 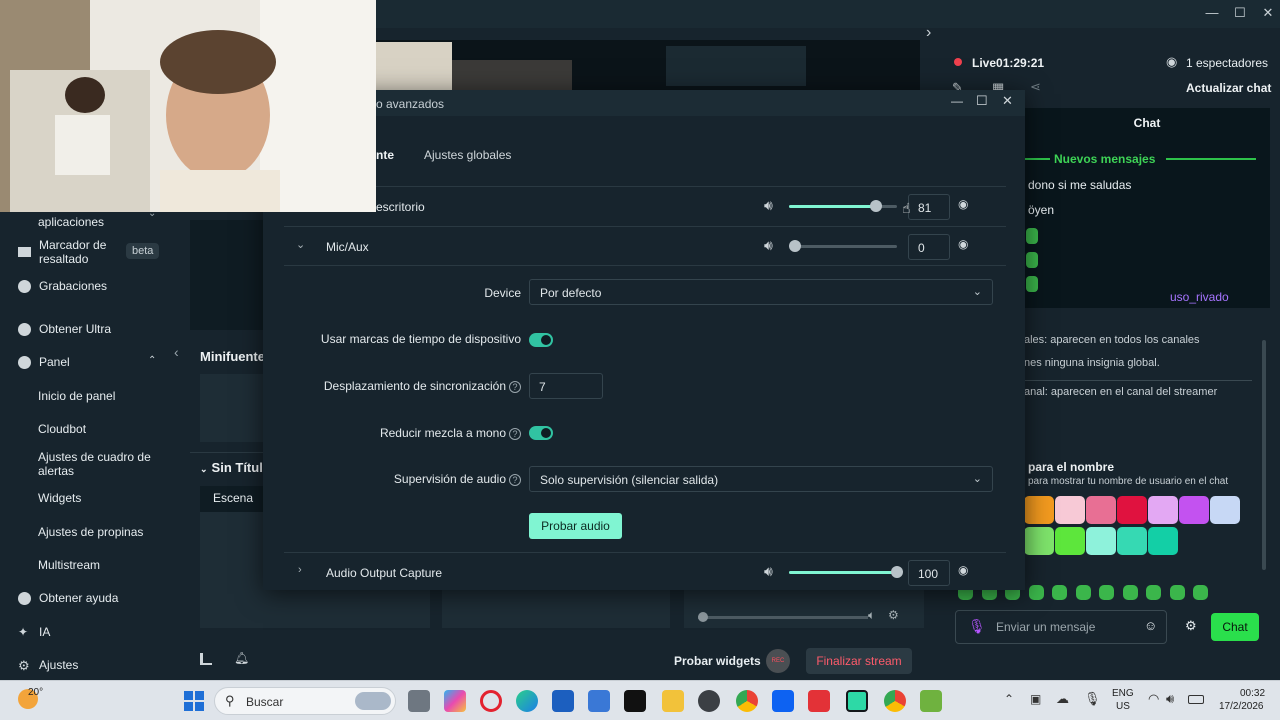 What do you see at coordinates (928, 33) in the screenshot?
I see `expand-chevron-icon: ›` at bounding box center [928, 33].